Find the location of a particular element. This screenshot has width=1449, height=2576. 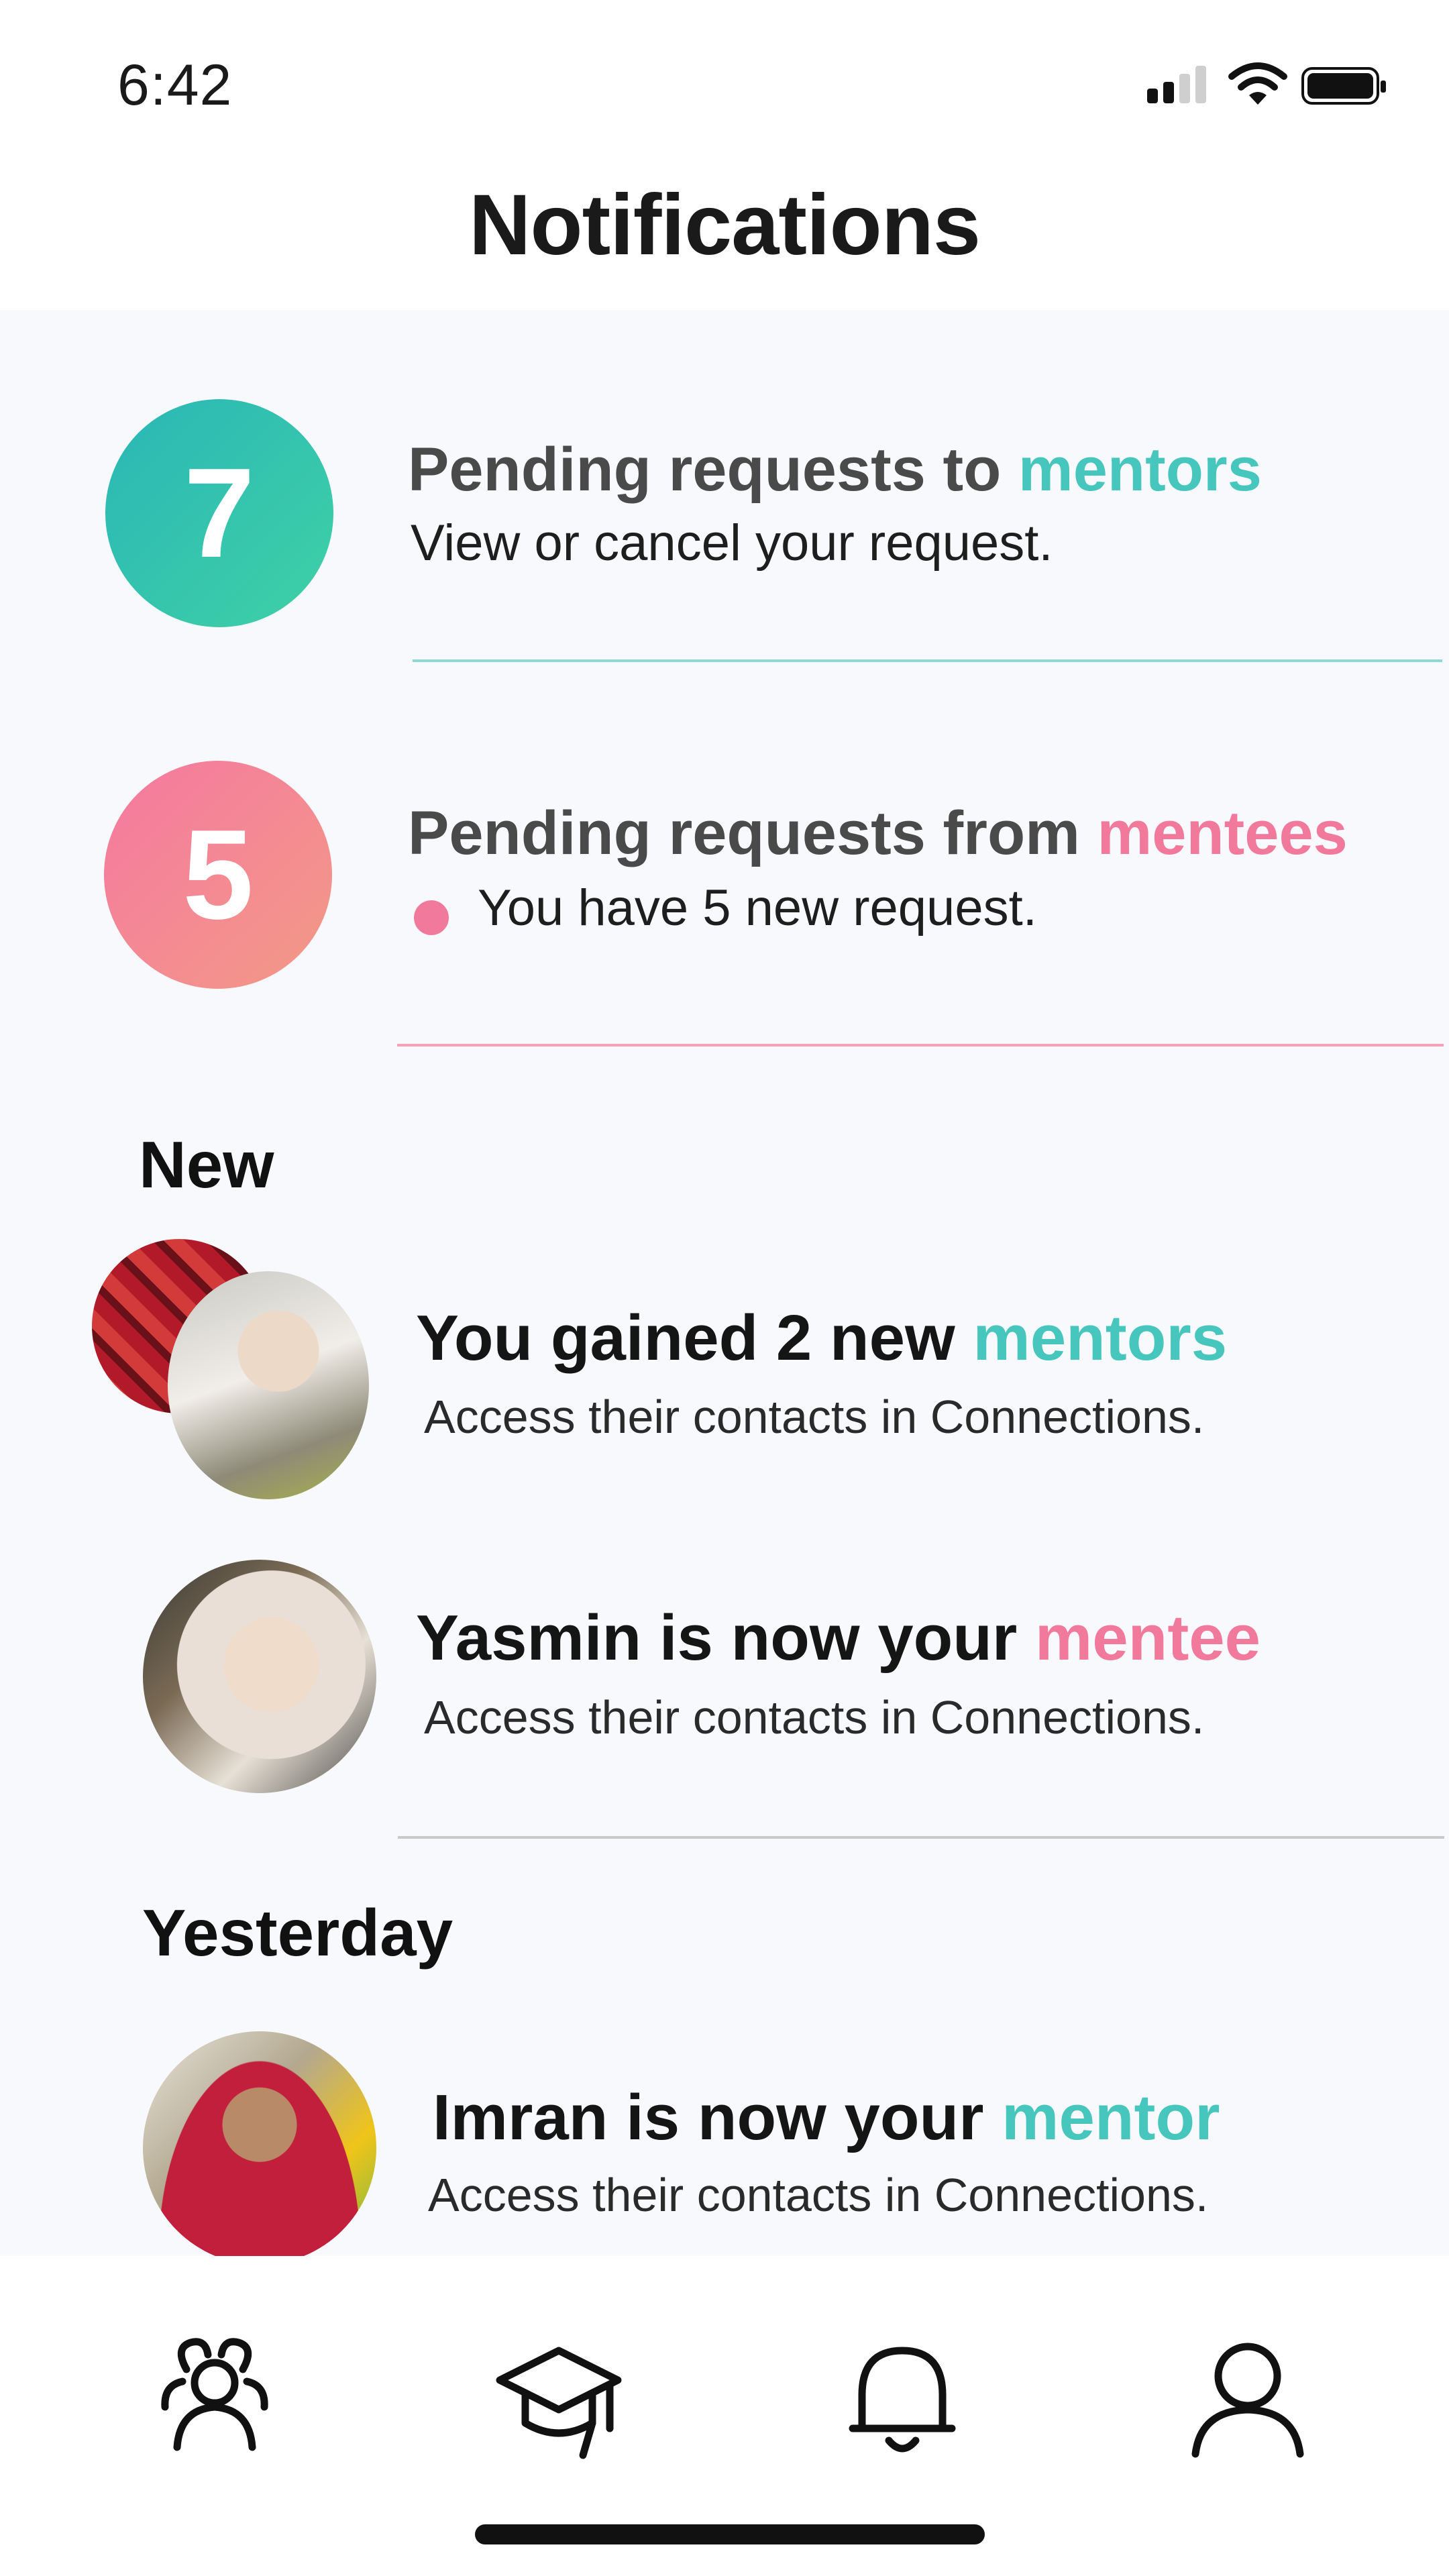

battery-icon is located at coordinates (1343, 86).